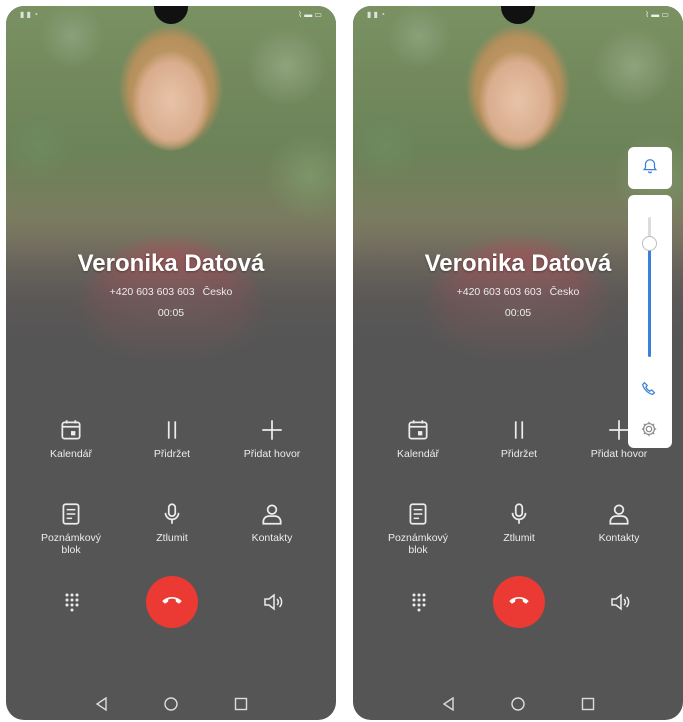 This screenshot has width=683, height=722. What do you see at coordinates (272, 430) in the screenshot?
I see `plus-icon` at bounding box center [272, 430].